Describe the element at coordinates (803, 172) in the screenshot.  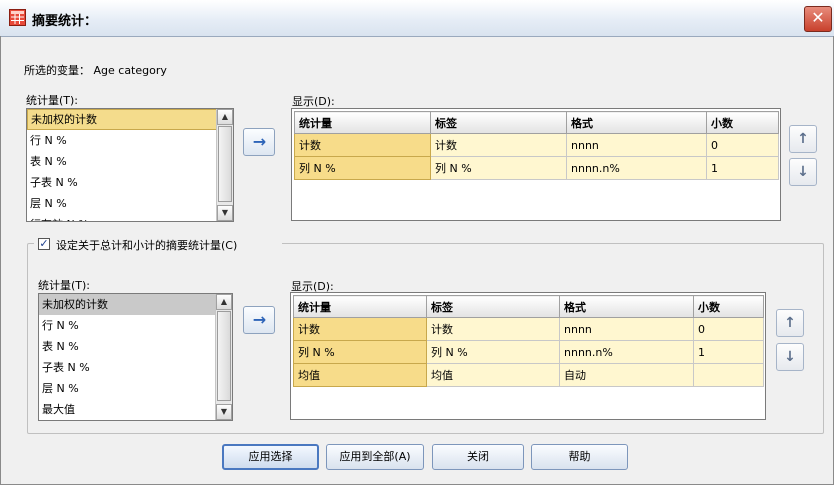
I see `move-down-button-top: ↓` at that location.